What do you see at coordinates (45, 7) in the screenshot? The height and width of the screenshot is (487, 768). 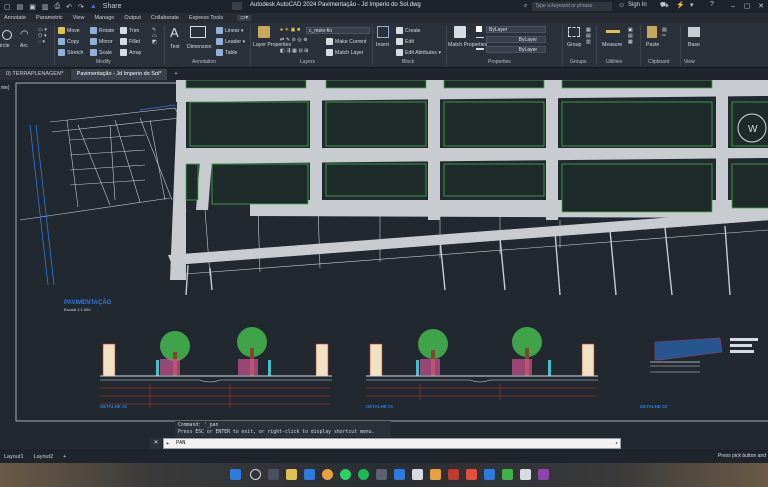 I see `saveas-icon: ▥` at bounding box center [45, 7].